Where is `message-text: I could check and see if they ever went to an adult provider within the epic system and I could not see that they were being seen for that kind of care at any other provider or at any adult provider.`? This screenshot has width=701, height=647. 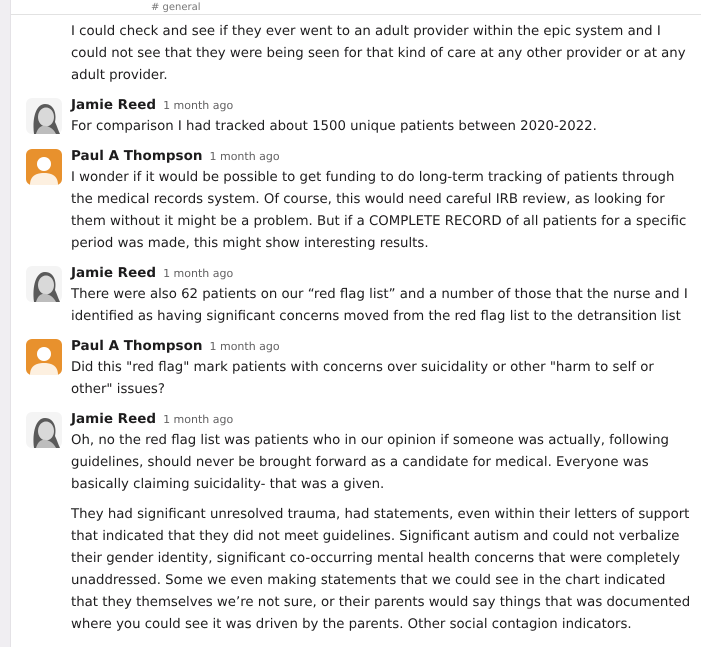
message-text: I could check and see if they ever went to an adult provider within the epic system and I could not see that they were being seen for that kind of care at any other provider or at any adult provider. is located at coordinates (379, 54).